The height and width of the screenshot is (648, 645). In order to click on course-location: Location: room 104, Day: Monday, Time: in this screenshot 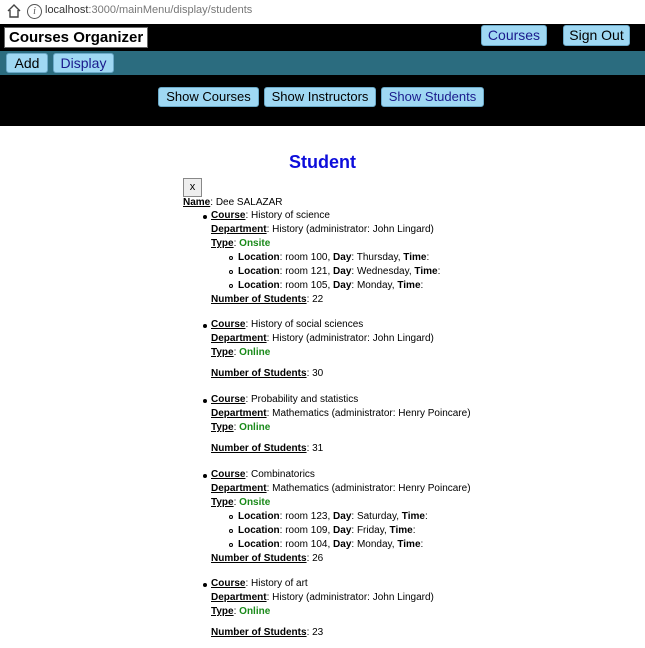, I will do `click(331, 544)`.